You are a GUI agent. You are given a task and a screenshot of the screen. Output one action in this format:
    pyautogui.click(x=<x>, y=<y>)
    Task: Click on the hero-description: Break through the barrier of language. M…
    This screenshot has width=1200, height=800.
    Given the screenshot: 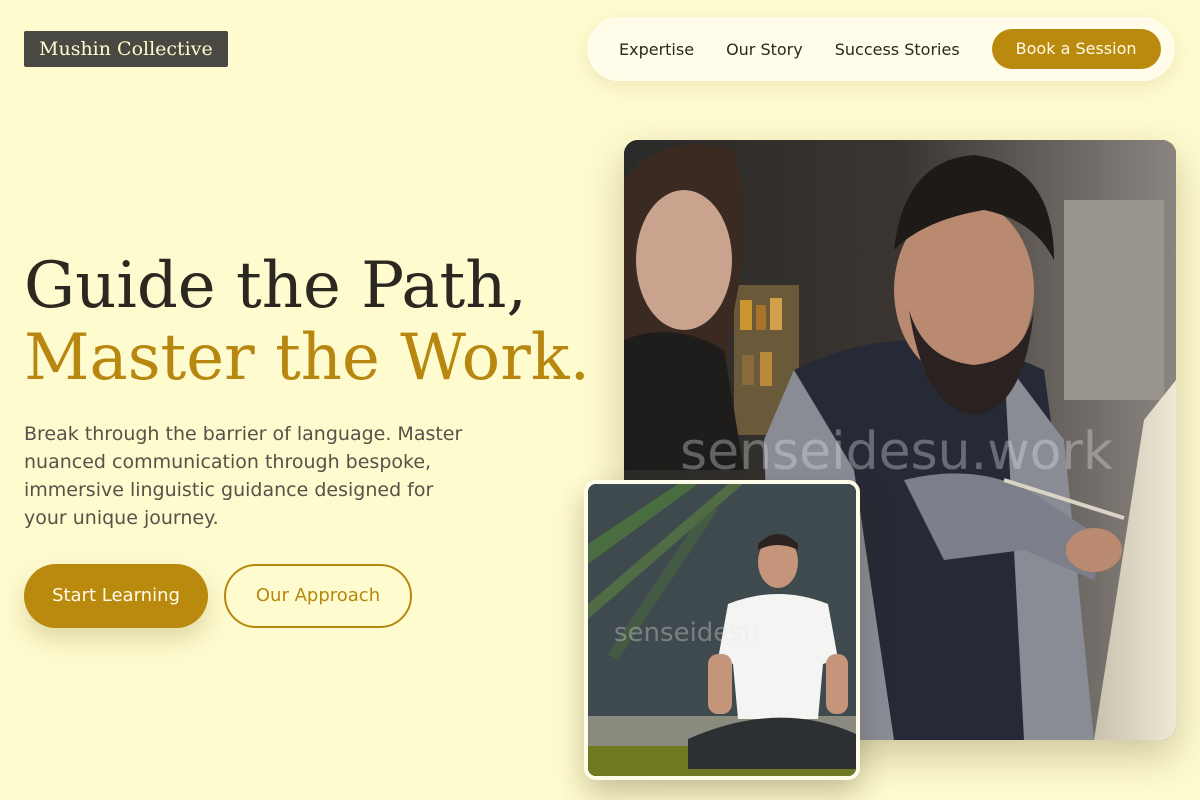 What is the action you would take?
    pyautogui.click(x=243, y=476)
    